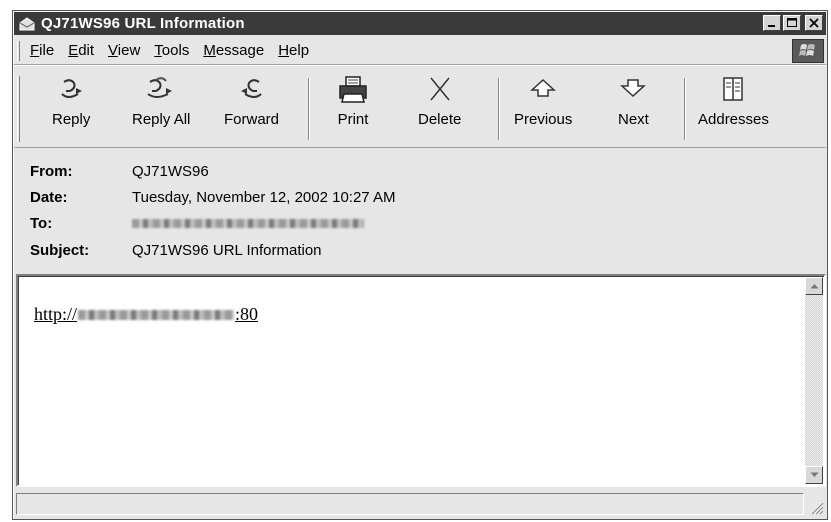 This screenshot has width=831, height=522. Describe the element at coordinates (171, 50) in the screenshot. I see `menu-tools: Tools` at that location.